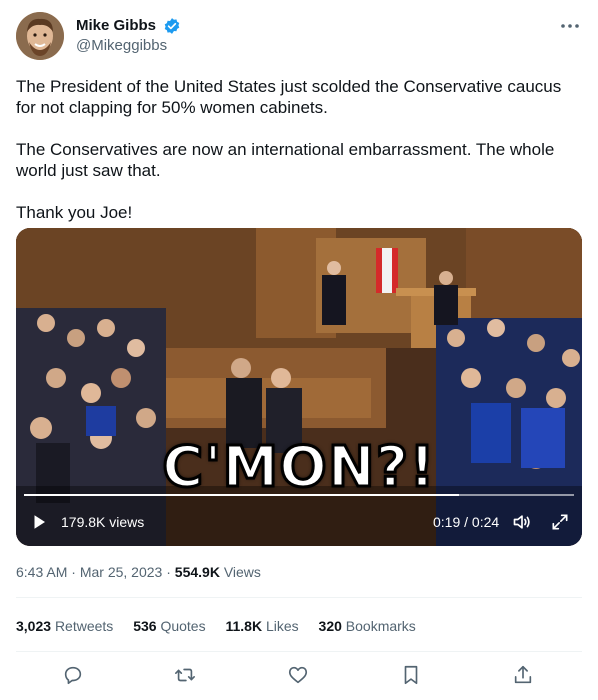 The height and width of the screenshot is (700, 598). Describe the element at coordinates (242, 572) in the screenshot. I see `views-label: Views` at that location.